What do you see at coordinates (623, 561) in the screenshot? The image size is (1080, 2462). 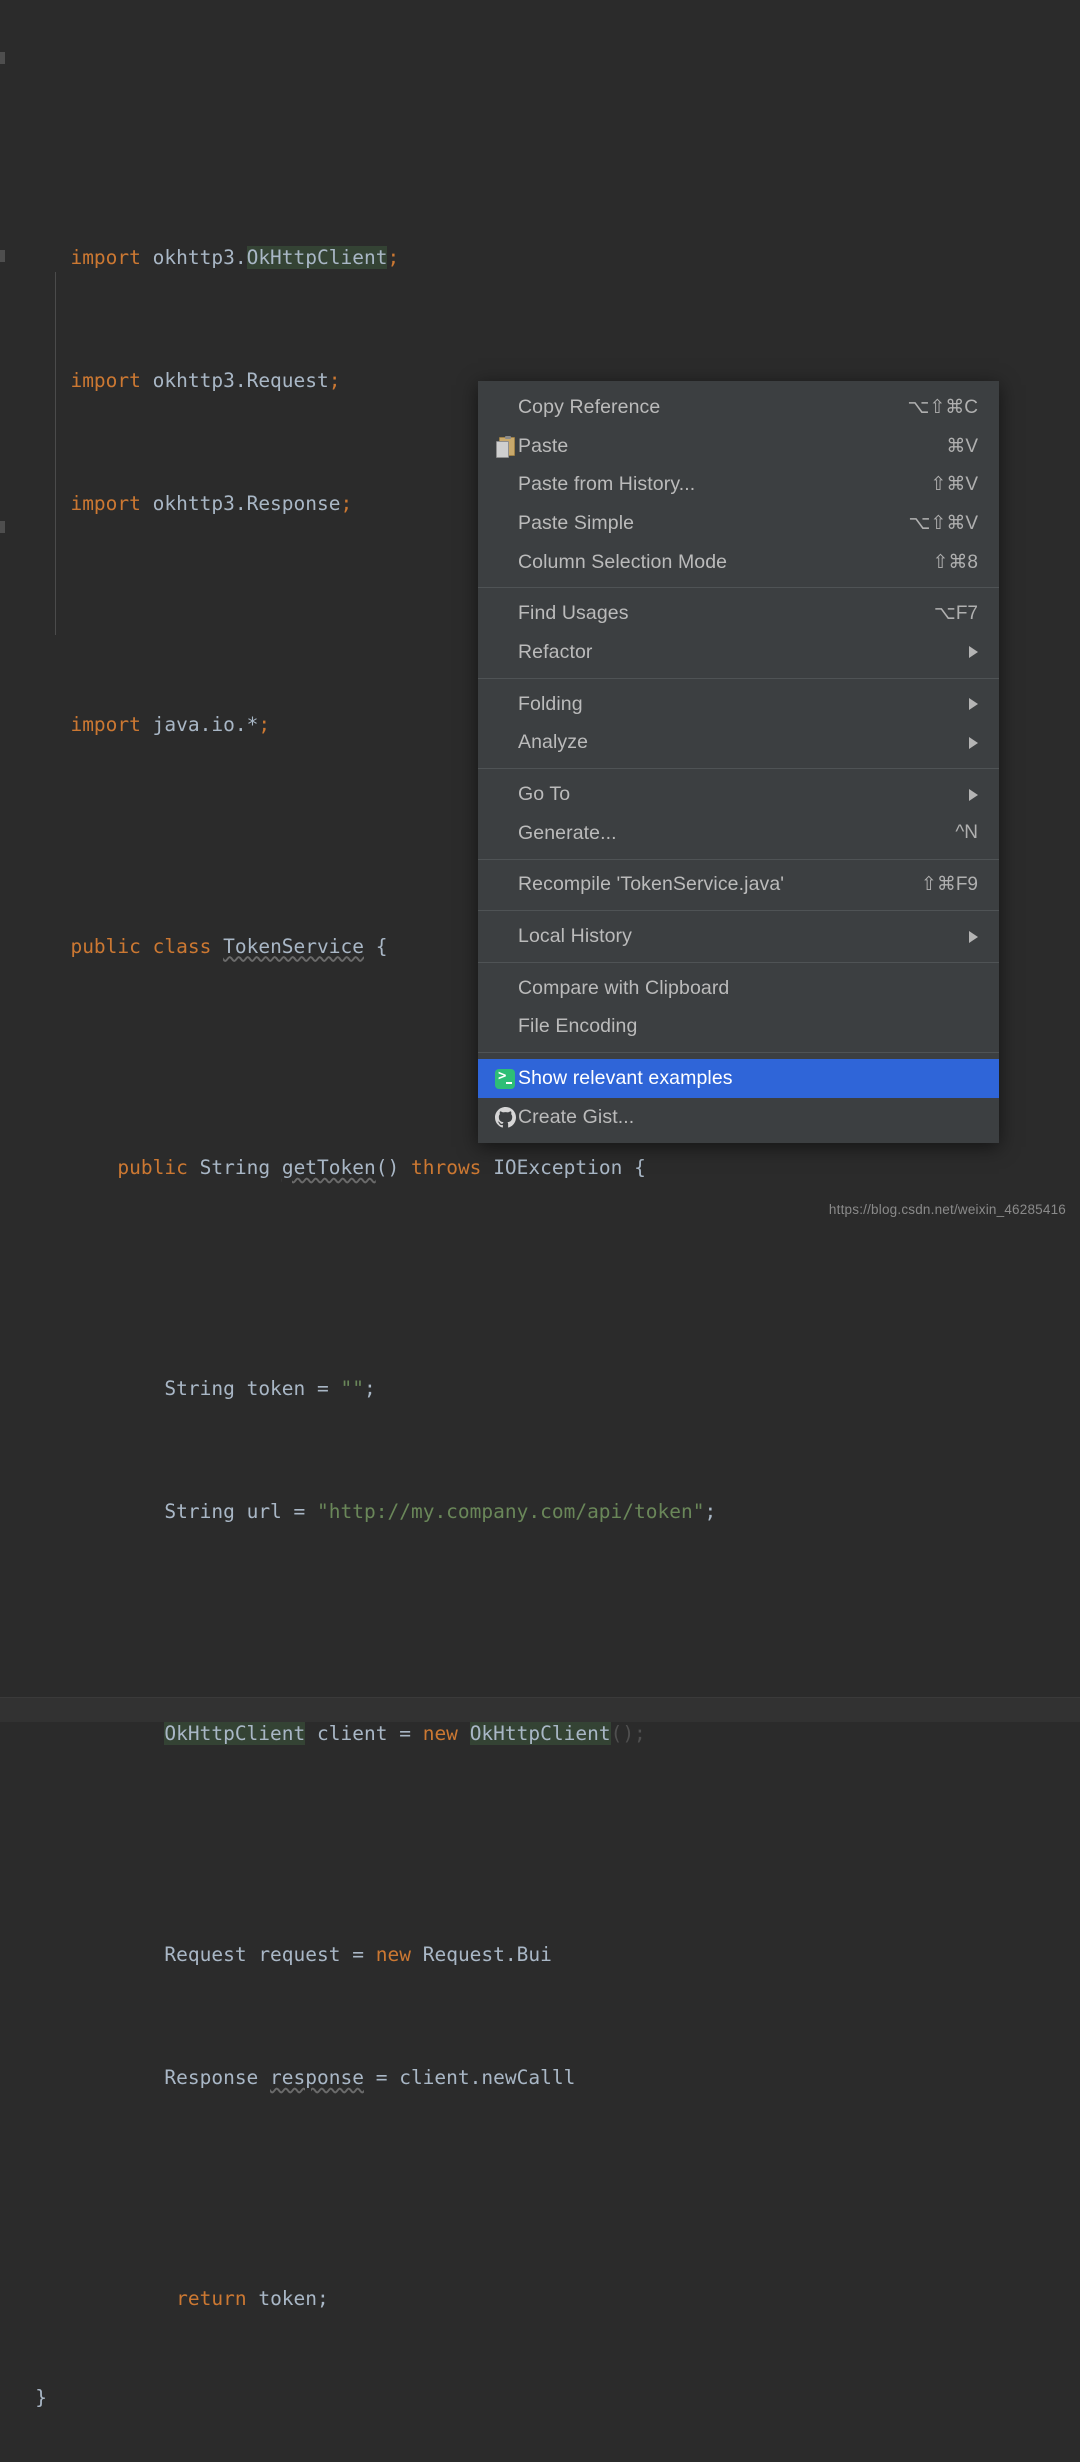 I see `menu-item-label: Column Selection Mode` at bounding box center [623, 561].